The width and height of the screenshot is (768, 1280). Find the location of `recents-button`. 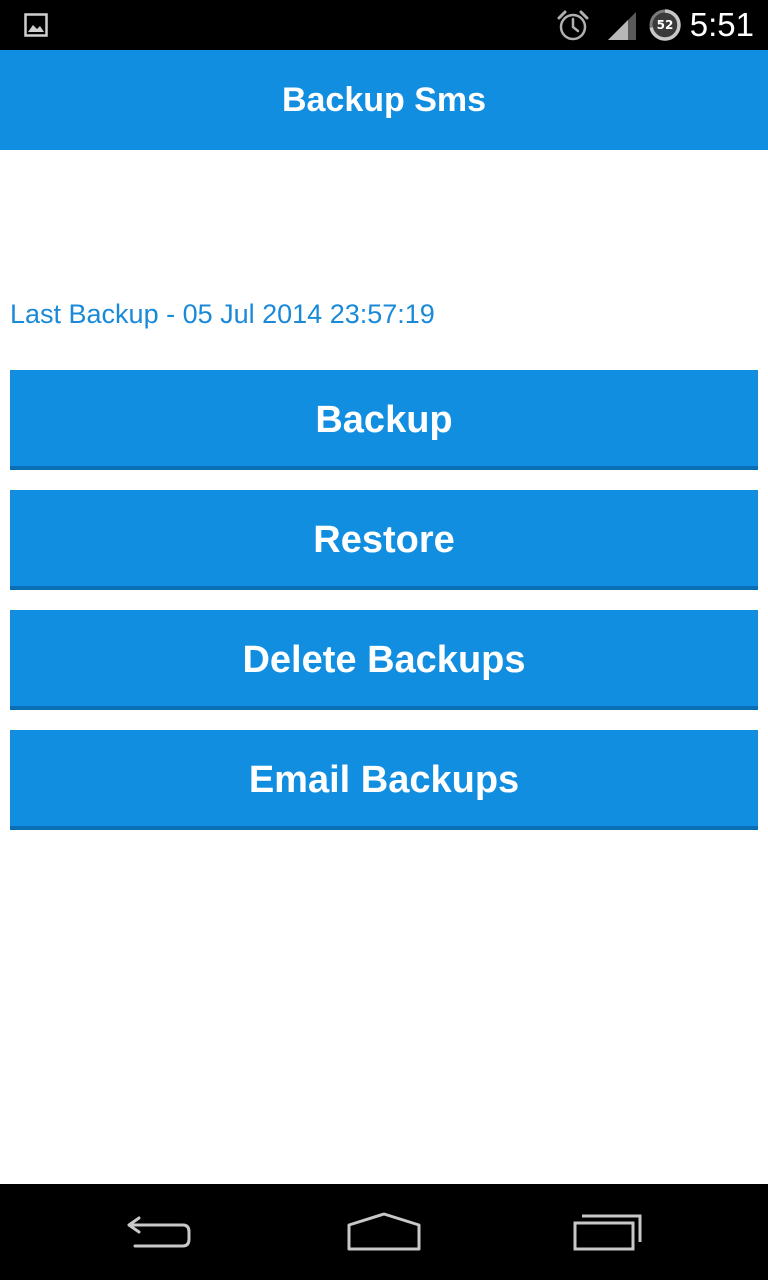

recents-button is located at coordinates (608, 1232).